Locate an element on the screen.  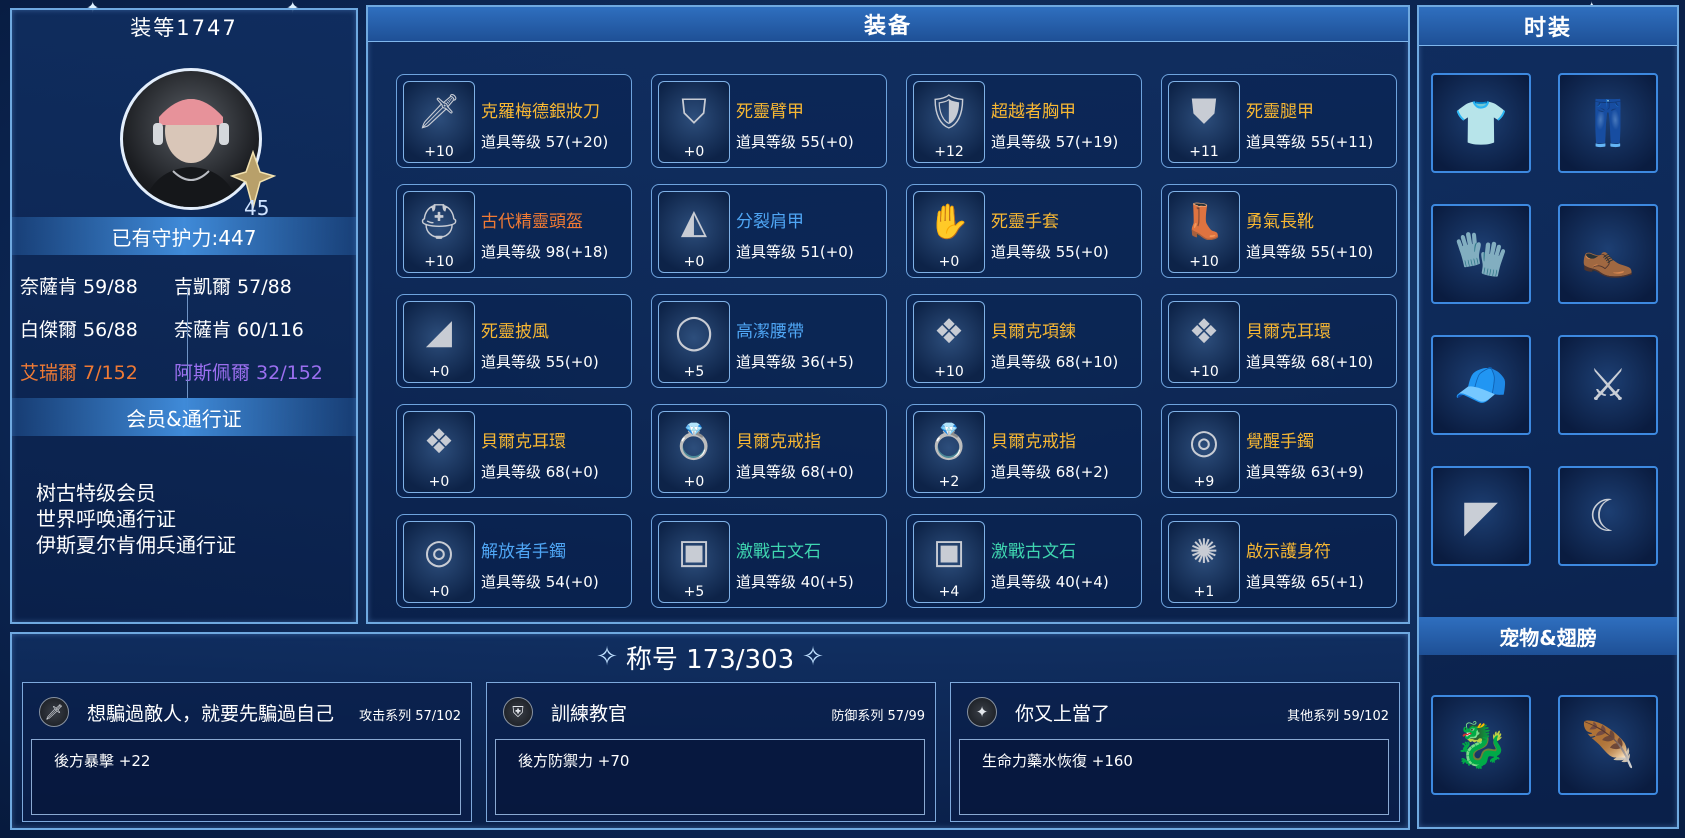
costume-weapon-icon: ⚔ is located at coordinates (1608, 385).